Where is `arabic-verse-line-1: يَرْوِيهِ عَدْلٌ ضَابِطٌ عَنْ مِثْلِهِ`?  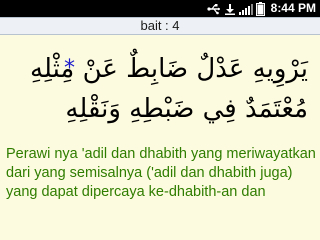 arabic-verse-line-1: يَرْوِيهِ عَدْلٌ ضَابِطٌ عَنْ مِثْلِهِ is located at coordinates (169, 69).